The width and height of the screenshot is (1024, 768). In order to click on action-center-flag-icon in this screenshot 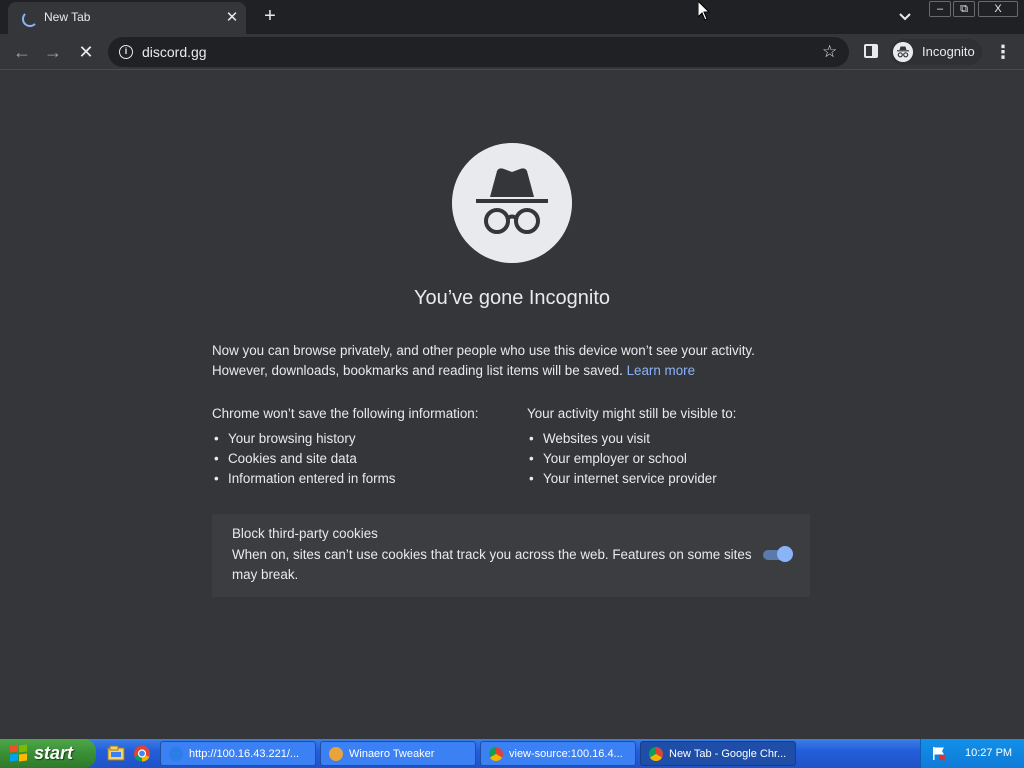, I will do `click(939, 753)`.